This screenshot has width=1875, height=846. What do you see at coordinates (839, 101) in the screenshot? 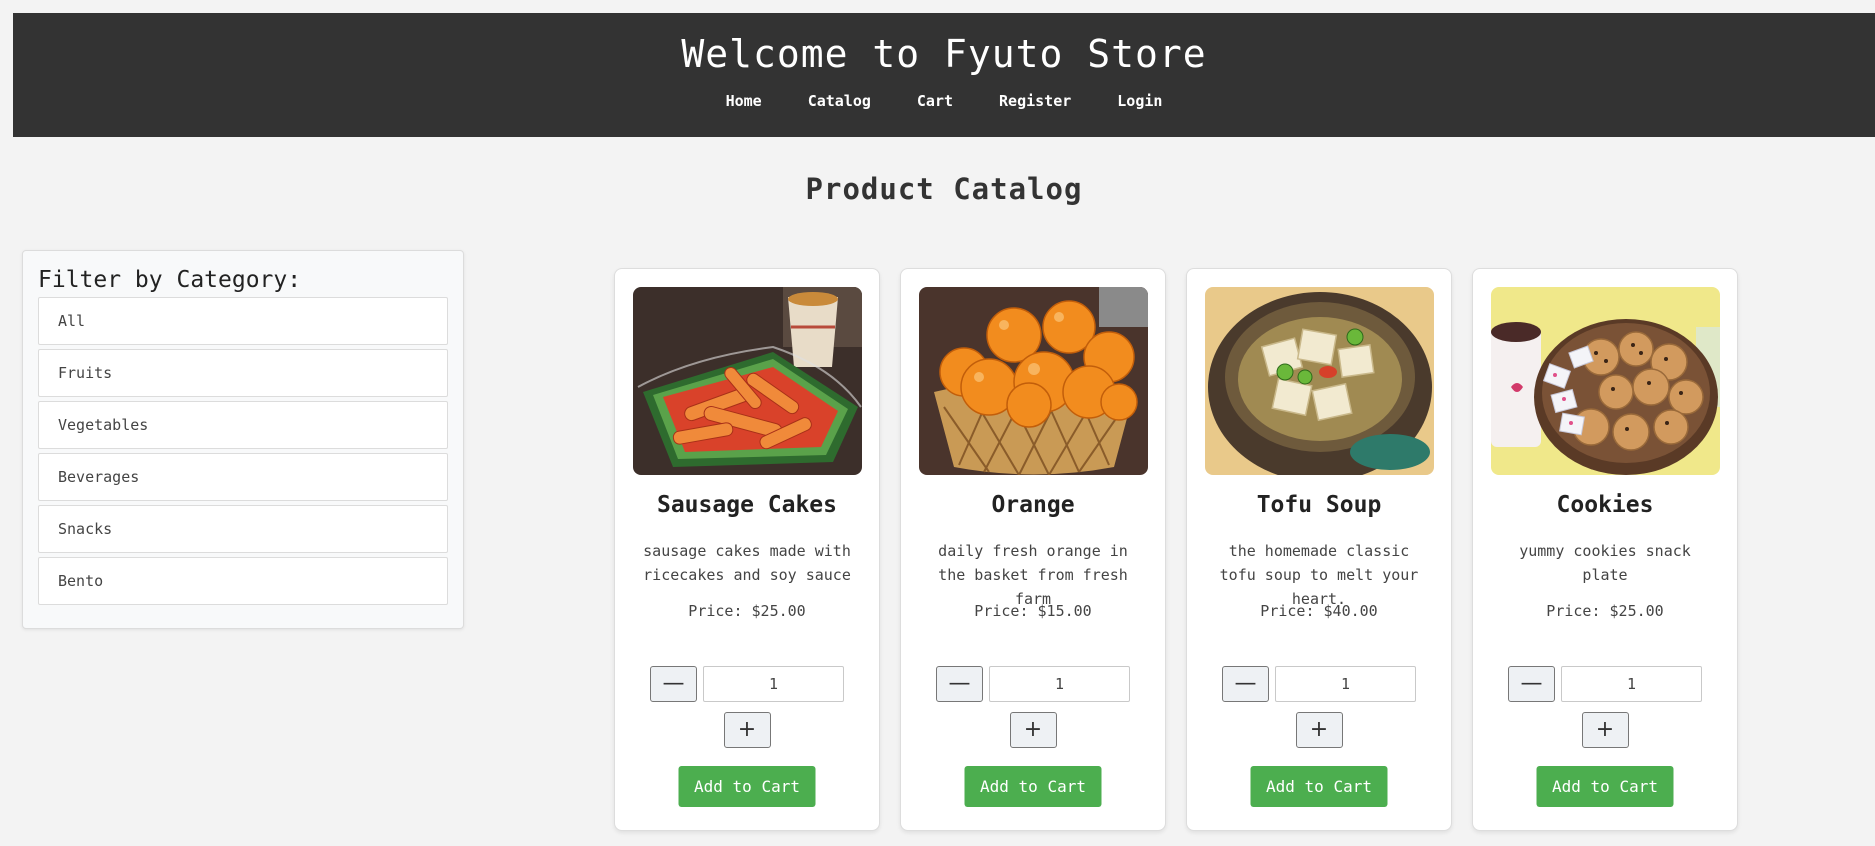
I see `nav-catalog: Catalog` at bounding box center [839, 101].